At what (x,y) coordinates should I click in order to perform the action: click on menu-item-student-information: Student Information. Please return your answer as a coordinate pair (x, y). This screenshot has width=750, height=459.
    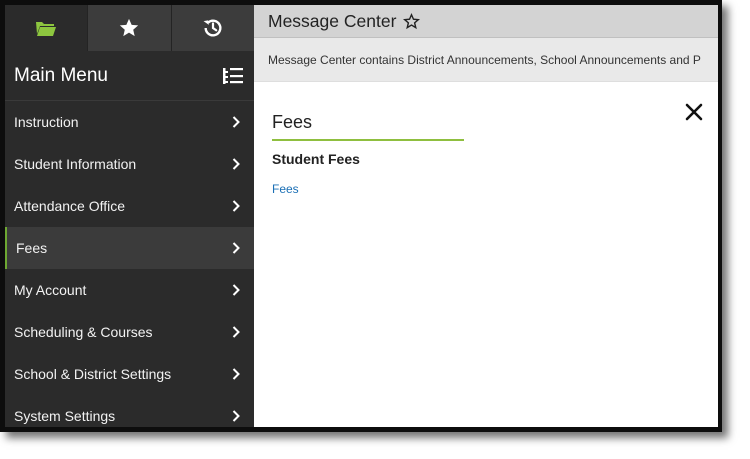
    Looking at the image, I should click on (129, 164).